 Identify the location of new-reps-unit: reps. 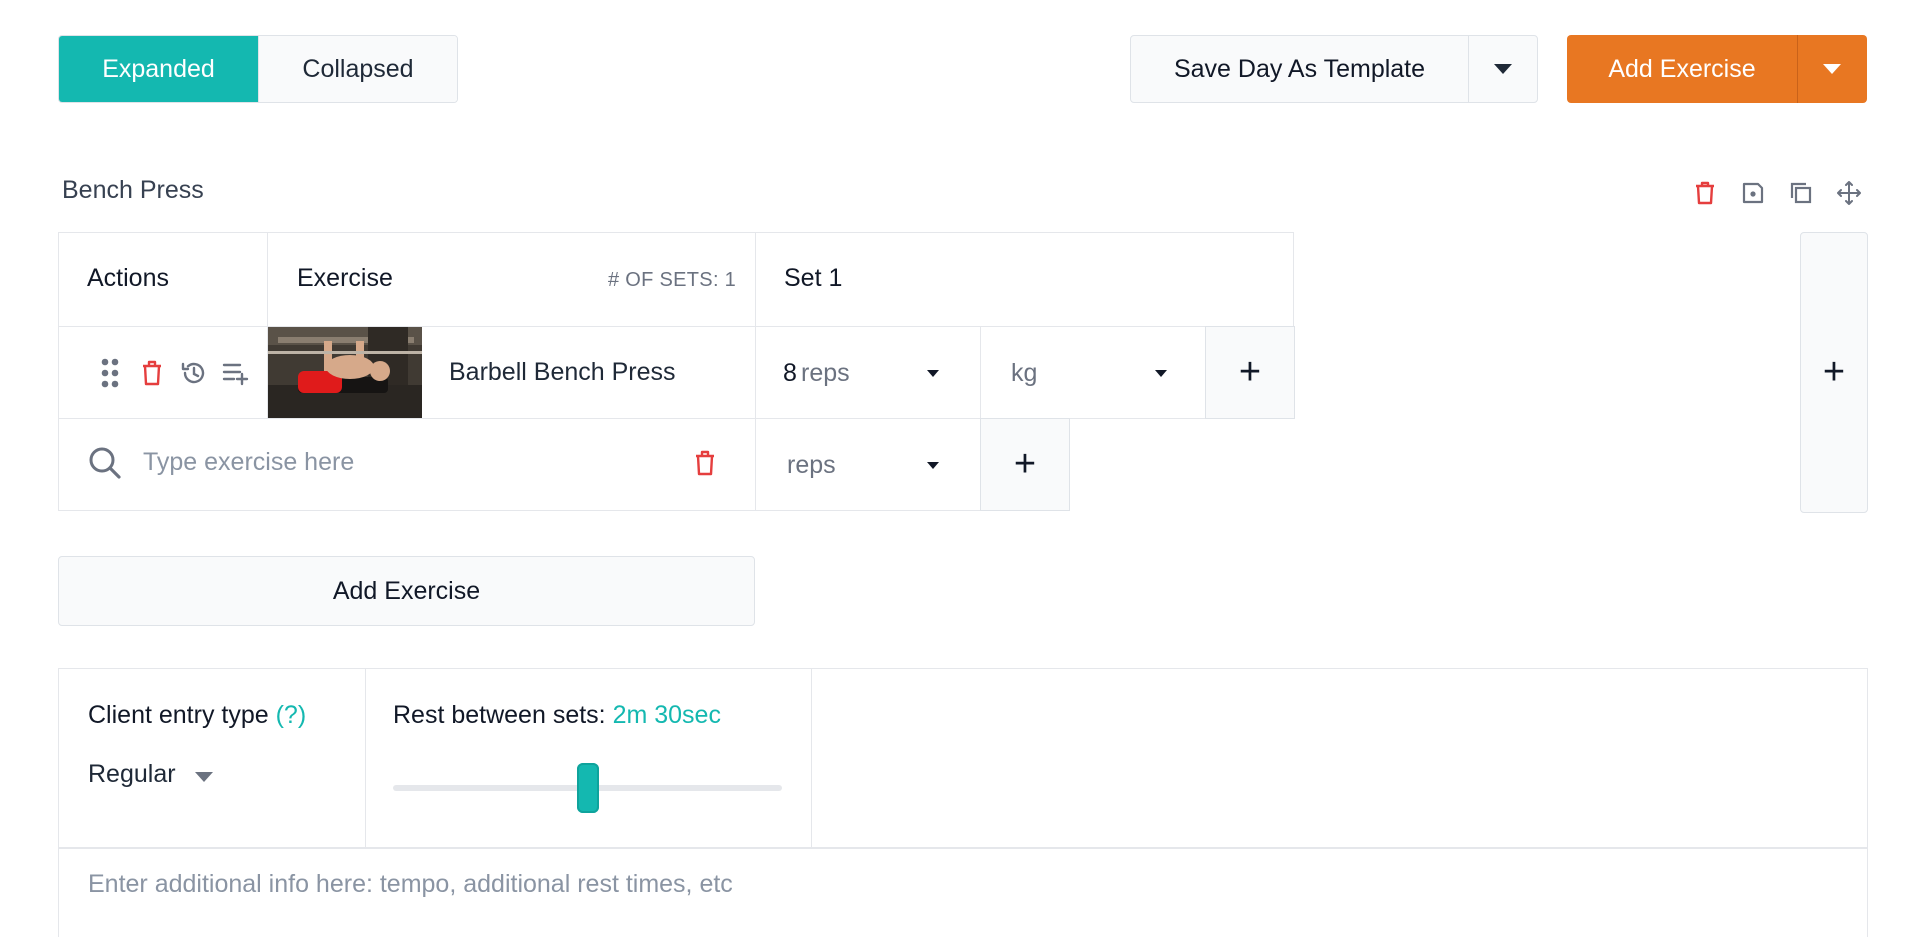
(811, 465).